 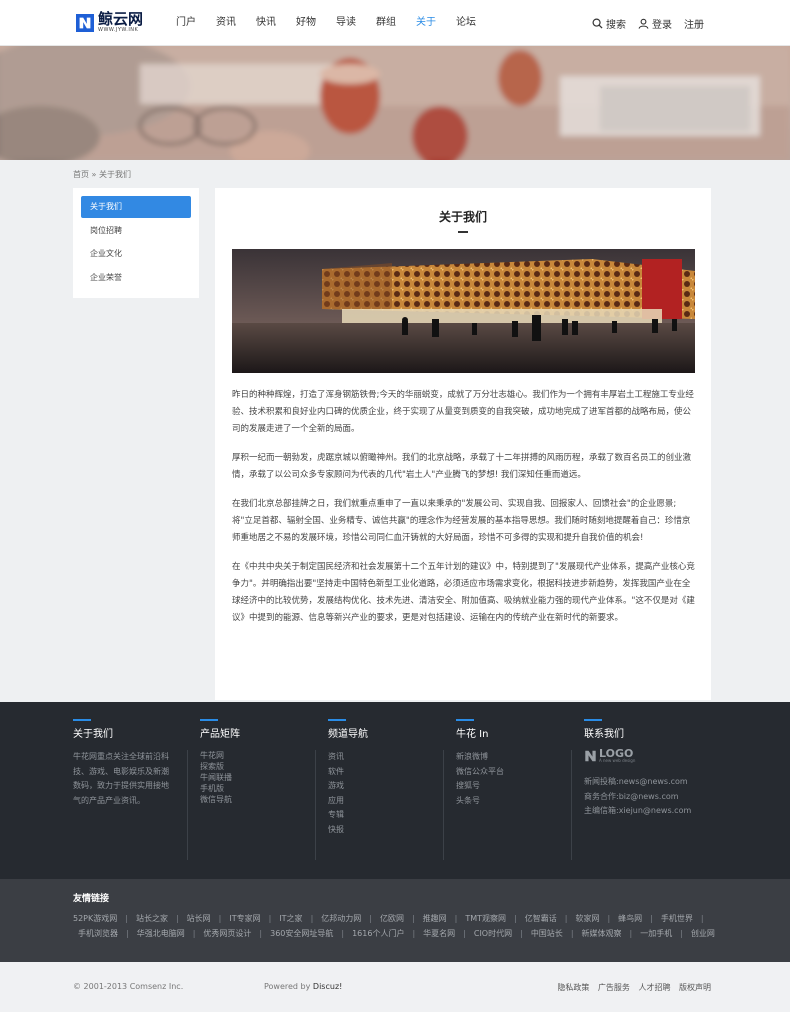 I want to click on friendly-link: 蜂鸟网, so click(x=630, y=918).